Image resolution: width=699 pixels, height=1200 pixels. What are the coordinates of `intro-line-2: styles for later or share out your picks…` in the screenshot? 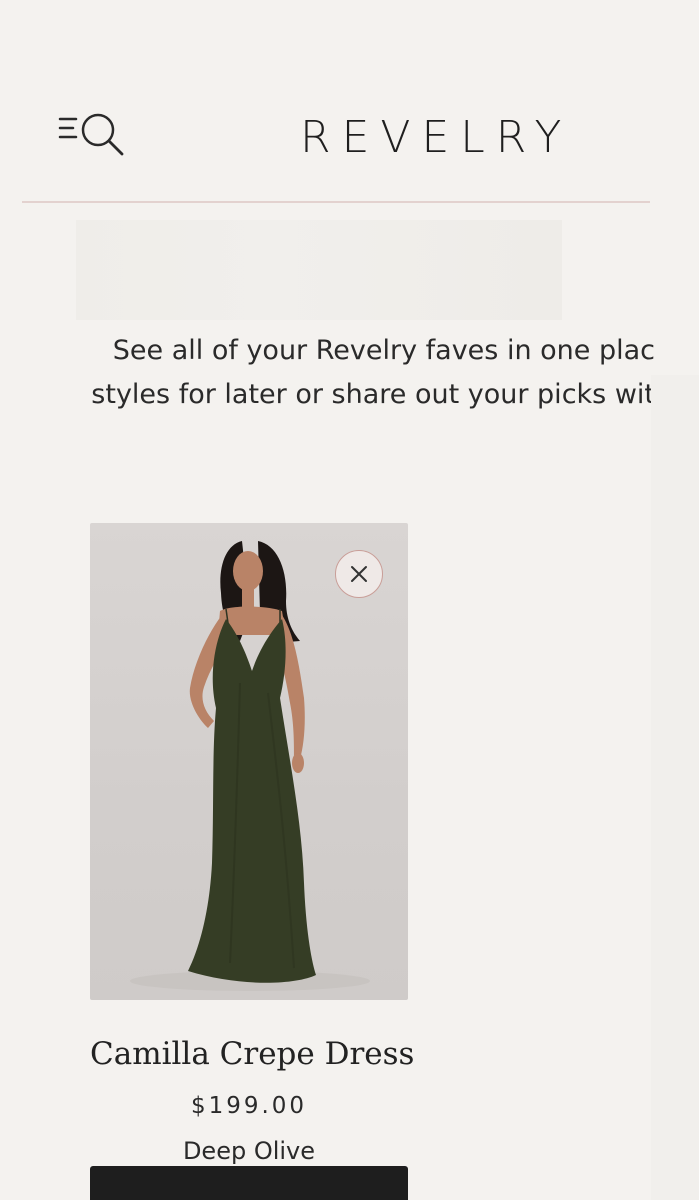 It's located at (373, 394).